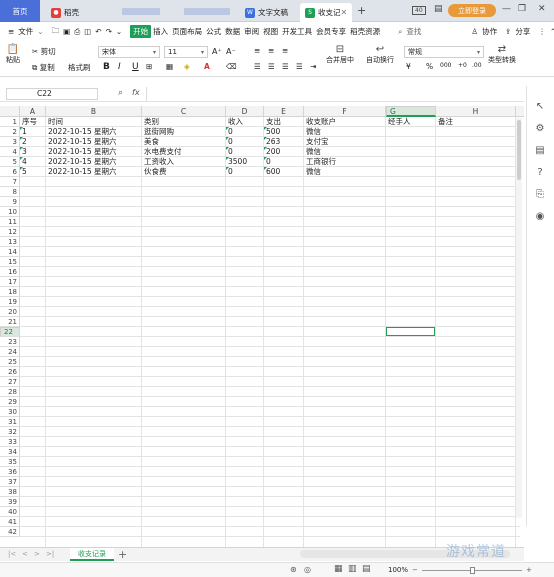 This screenshot has width=554, height=577. What do you see at coordinates (10, 472) in the screenshot?
I see `row-header: 36` at bounding box center [10, 472].